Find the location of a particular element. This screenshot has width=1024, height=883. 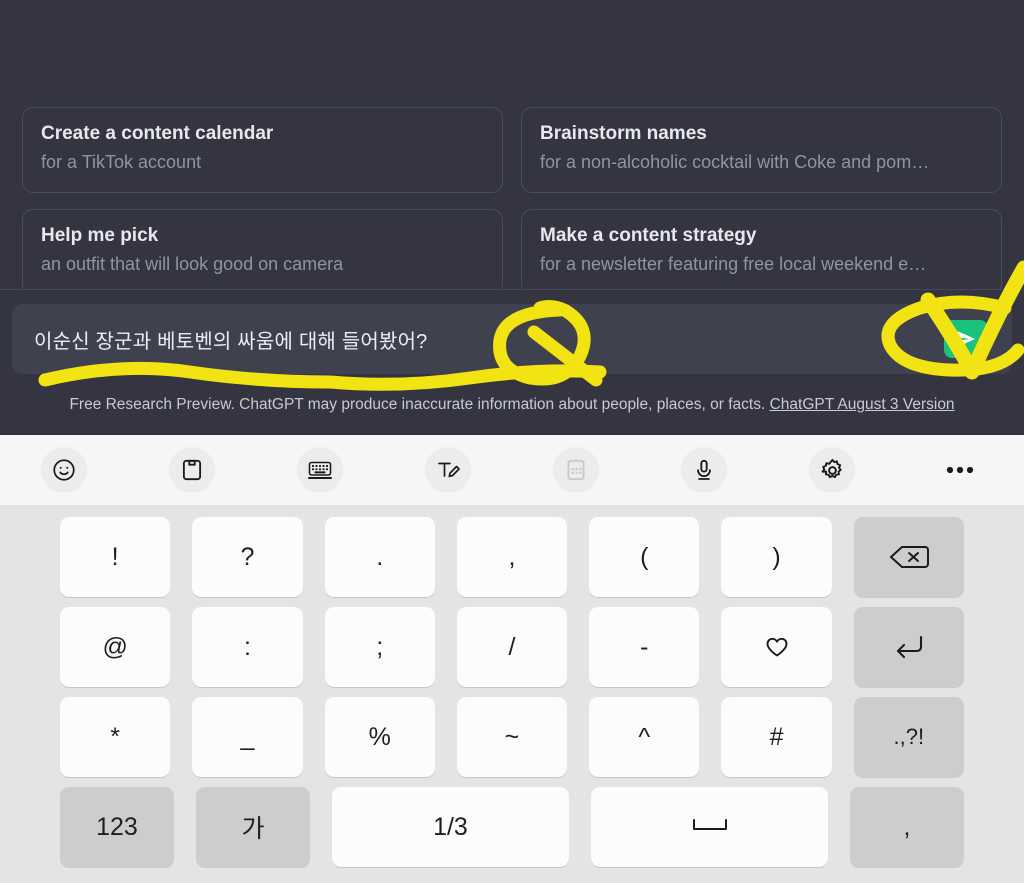

emoji-icon is located at coordinates (64, 470).